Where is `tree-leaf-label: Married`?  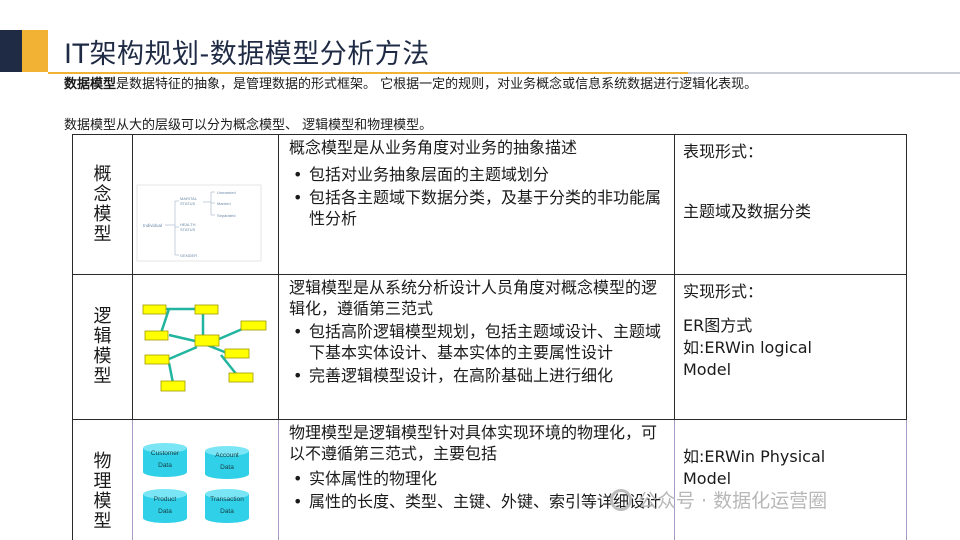 tree-leaf-label: Married is located at coordinates (224, 203).